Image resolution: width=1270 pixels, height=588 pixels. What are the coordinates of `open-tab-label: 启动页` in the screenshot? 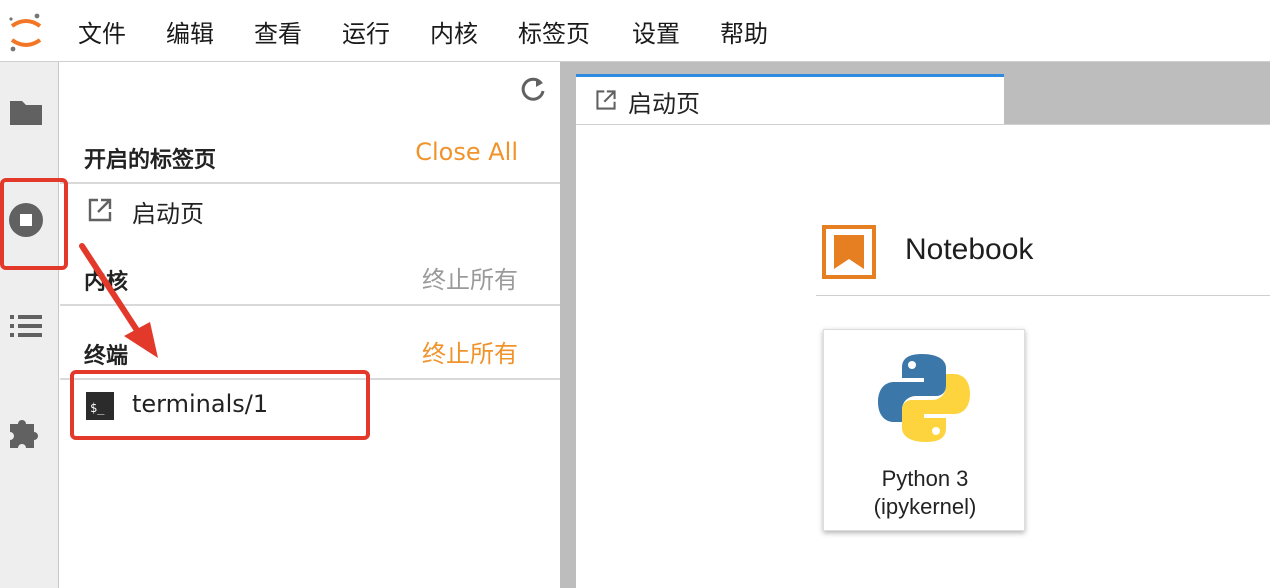 It's located at (168, 214).